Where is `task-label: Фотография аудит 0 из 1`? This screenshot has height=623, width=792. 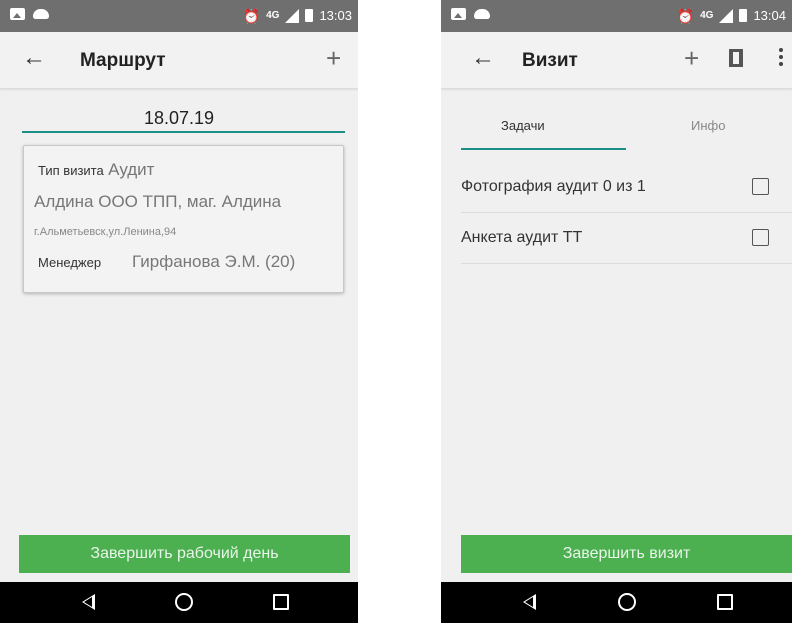
task-label: Фотография аудит 0 из 1 is located at coordinates (553, 186).